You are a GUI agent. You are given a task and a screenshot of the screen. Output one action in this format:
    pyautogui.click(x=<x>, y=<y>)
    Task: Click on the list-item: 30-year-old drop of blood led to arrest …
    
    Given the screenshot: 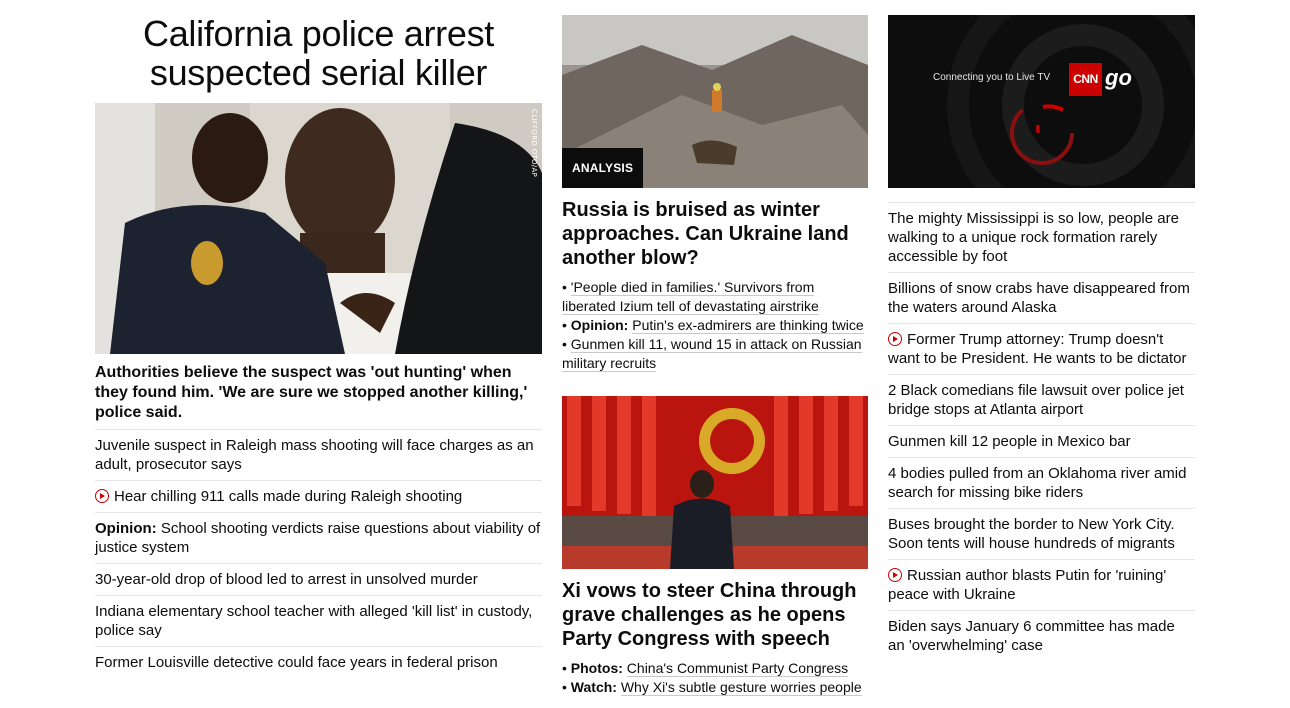 What is the action you would take?
    pyautogui.click(x=318, y=579)
    